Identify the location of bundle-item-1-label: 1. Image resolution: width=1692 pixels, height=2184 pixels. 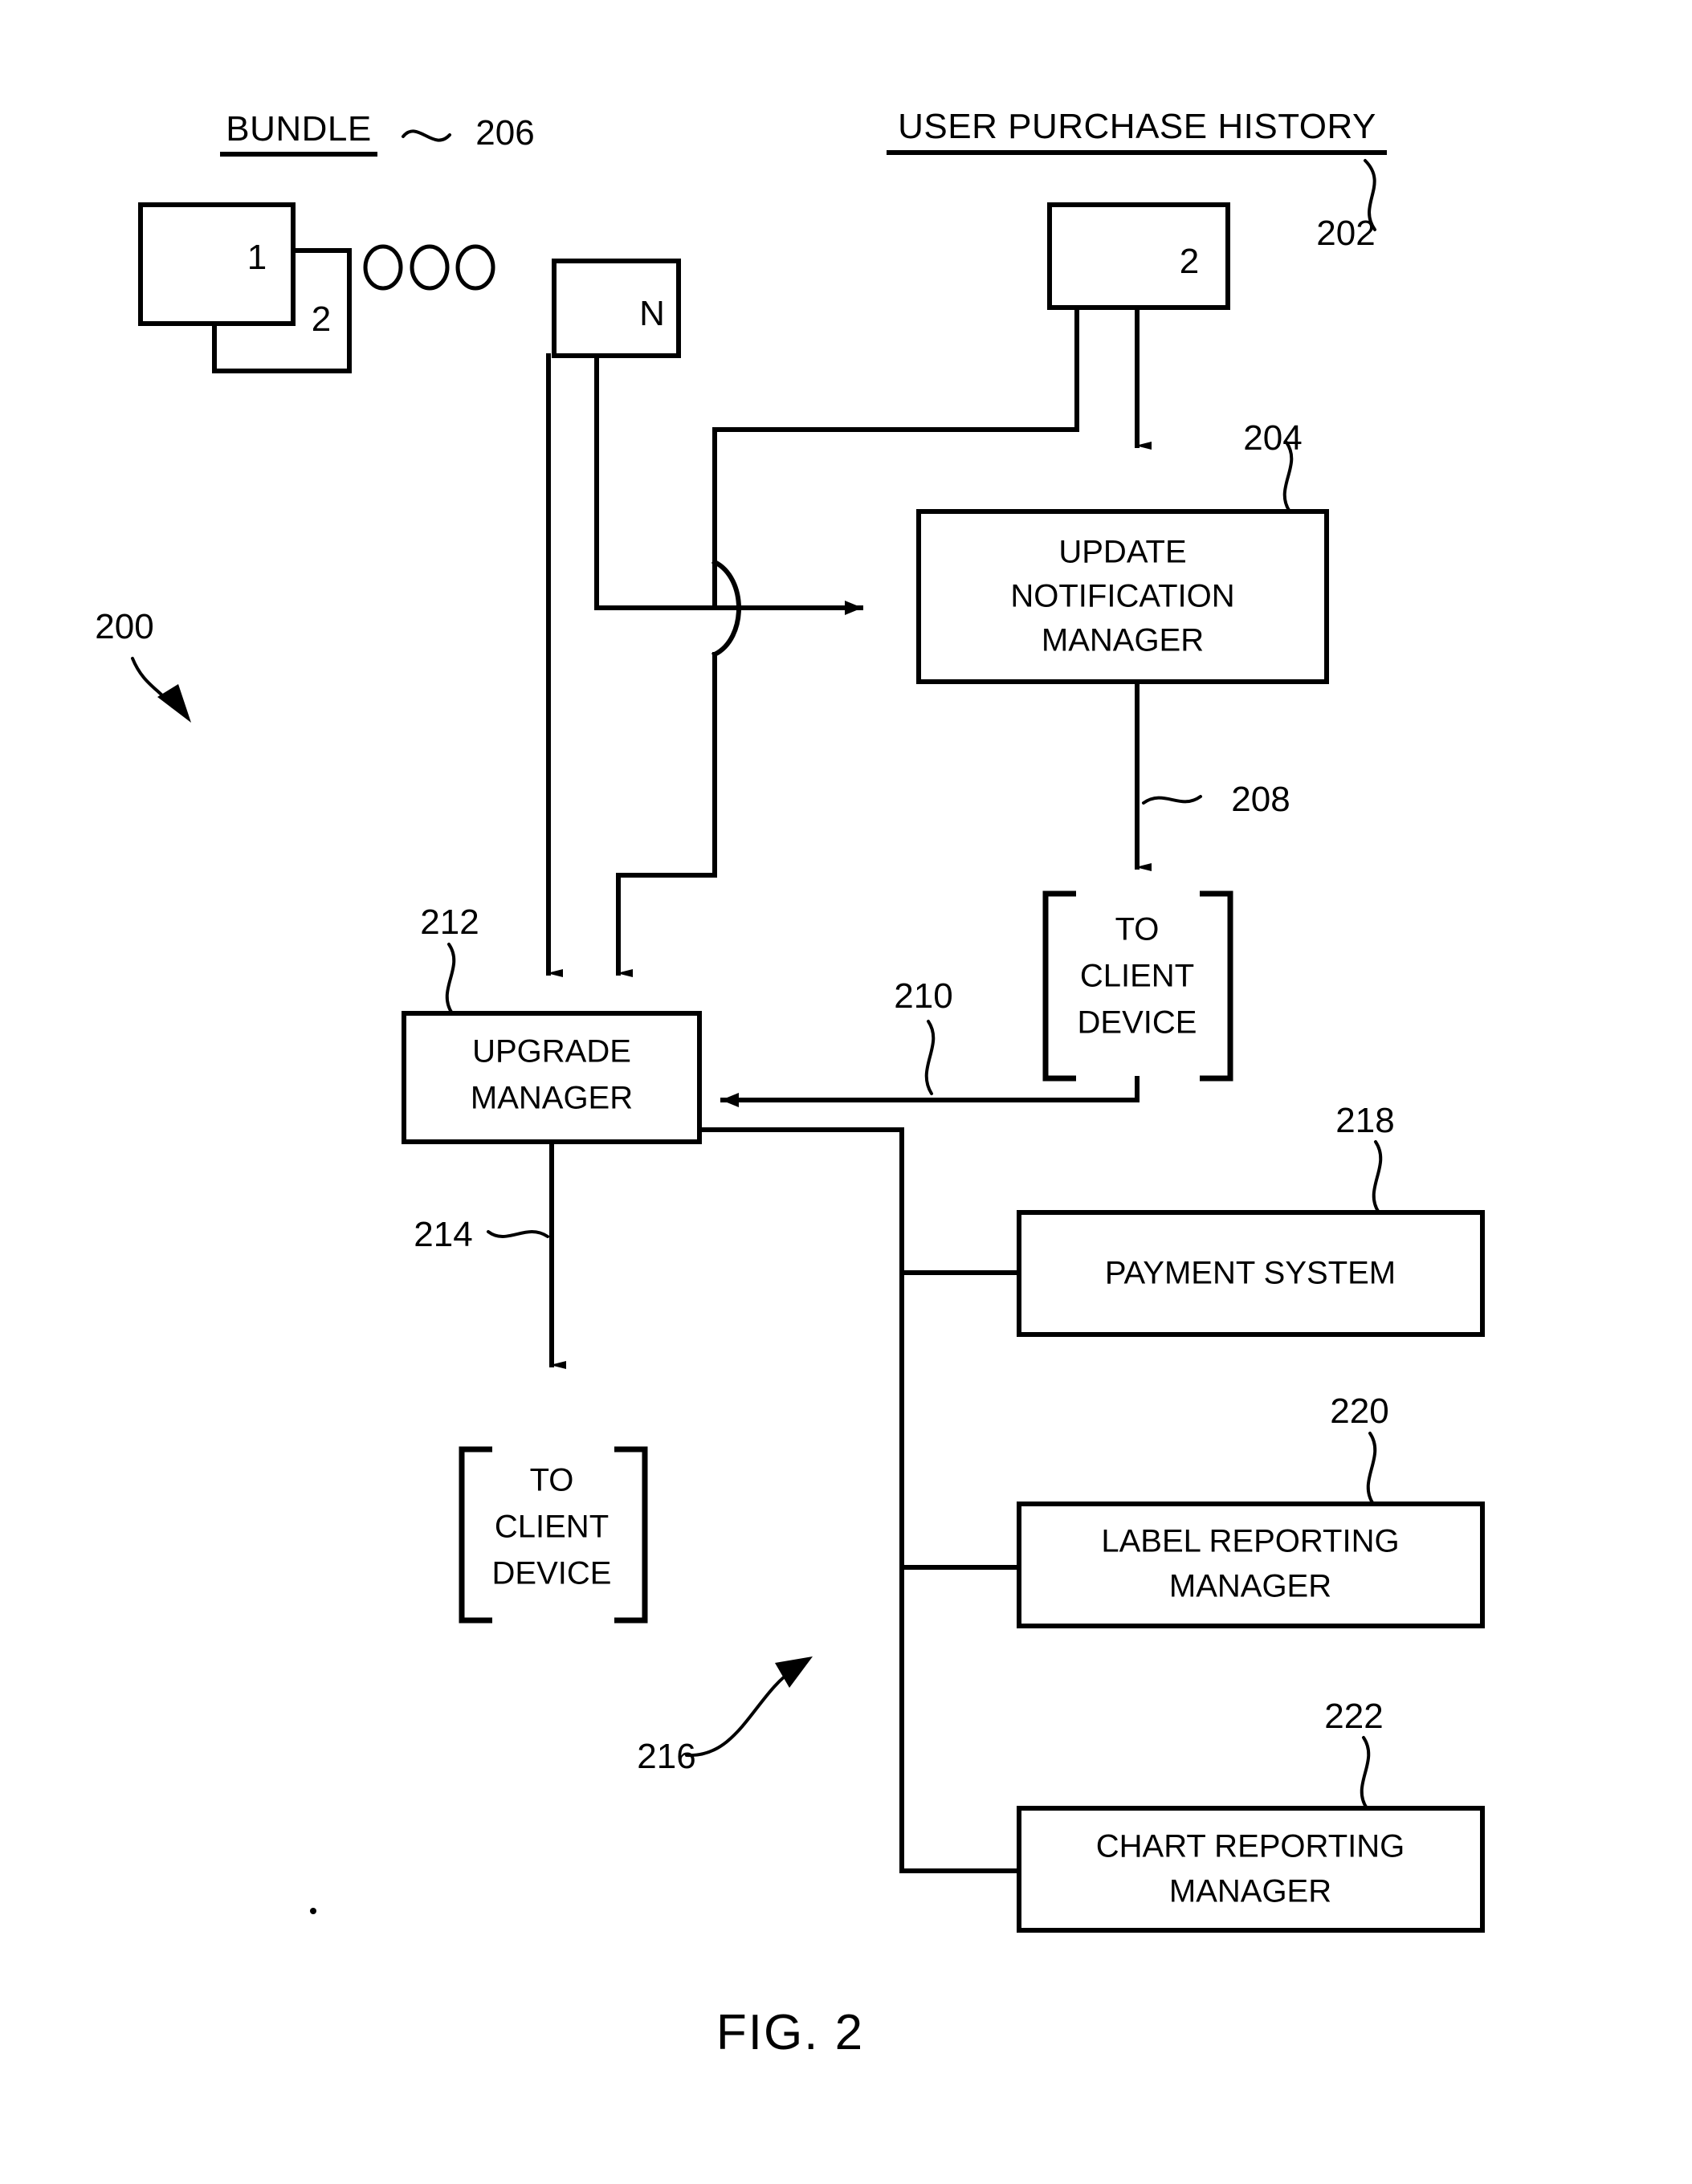
(257, 257).